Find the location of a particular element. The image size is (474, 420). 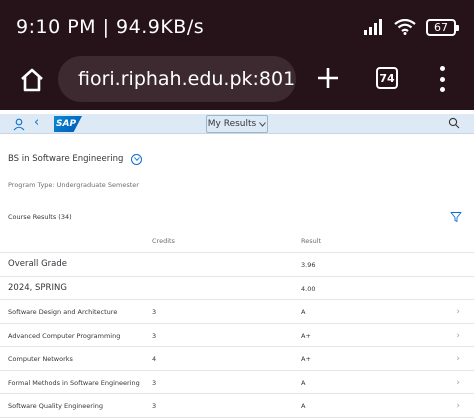

plus-icon is located at coordinates (328, 78).